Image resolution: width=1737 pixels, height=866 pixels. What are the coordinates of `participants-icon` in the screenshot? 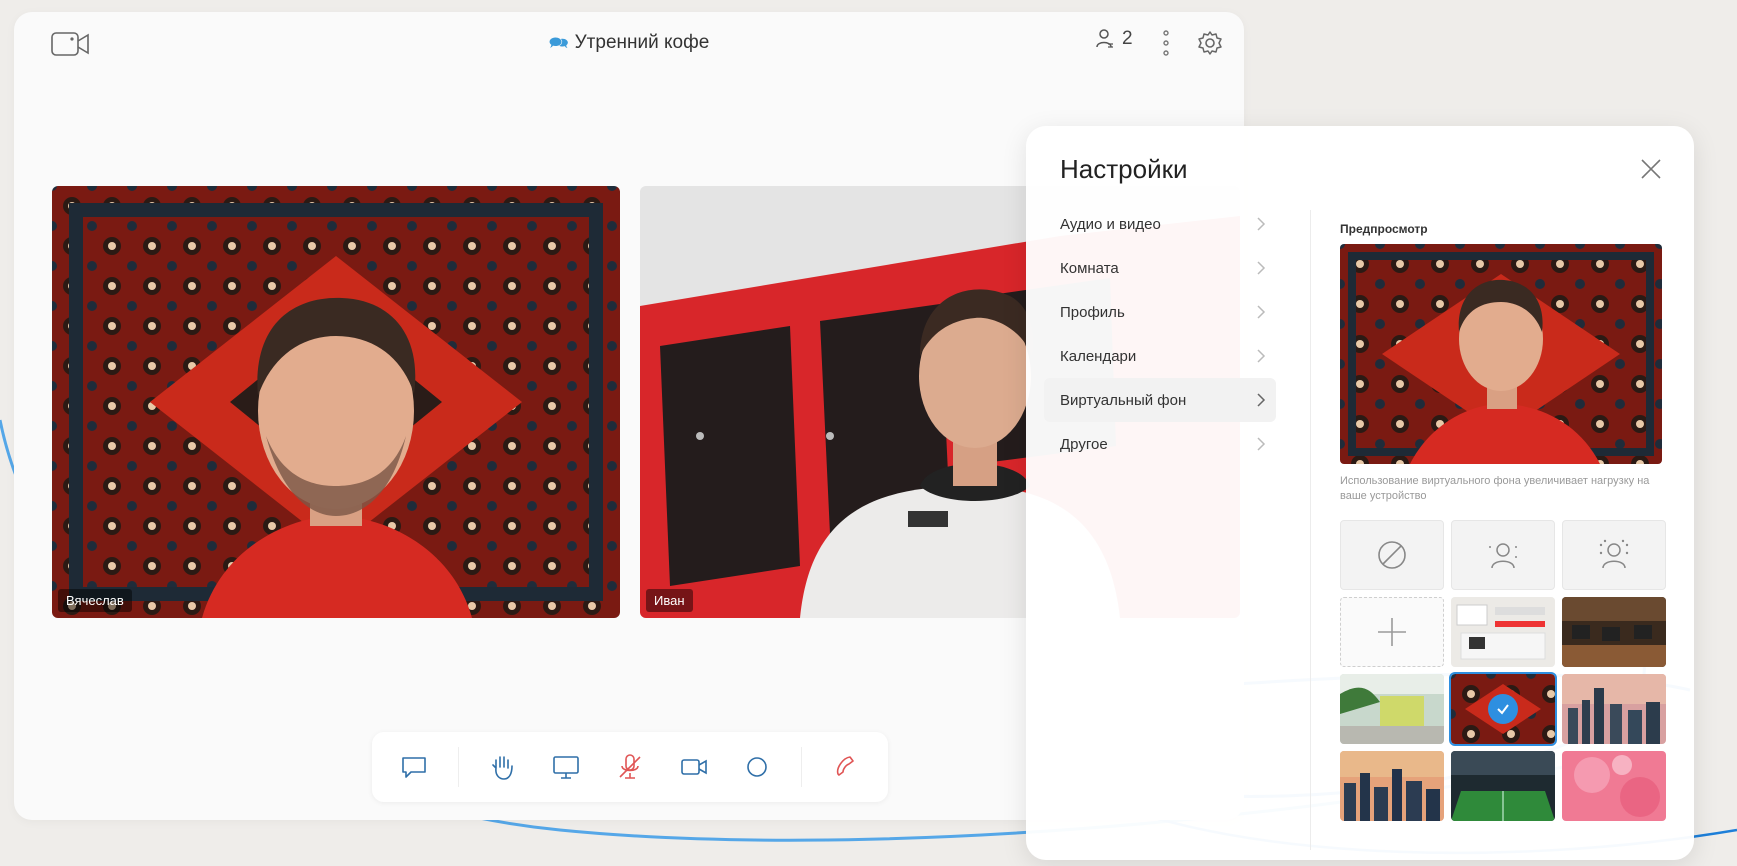 It's located at (1104, 38).